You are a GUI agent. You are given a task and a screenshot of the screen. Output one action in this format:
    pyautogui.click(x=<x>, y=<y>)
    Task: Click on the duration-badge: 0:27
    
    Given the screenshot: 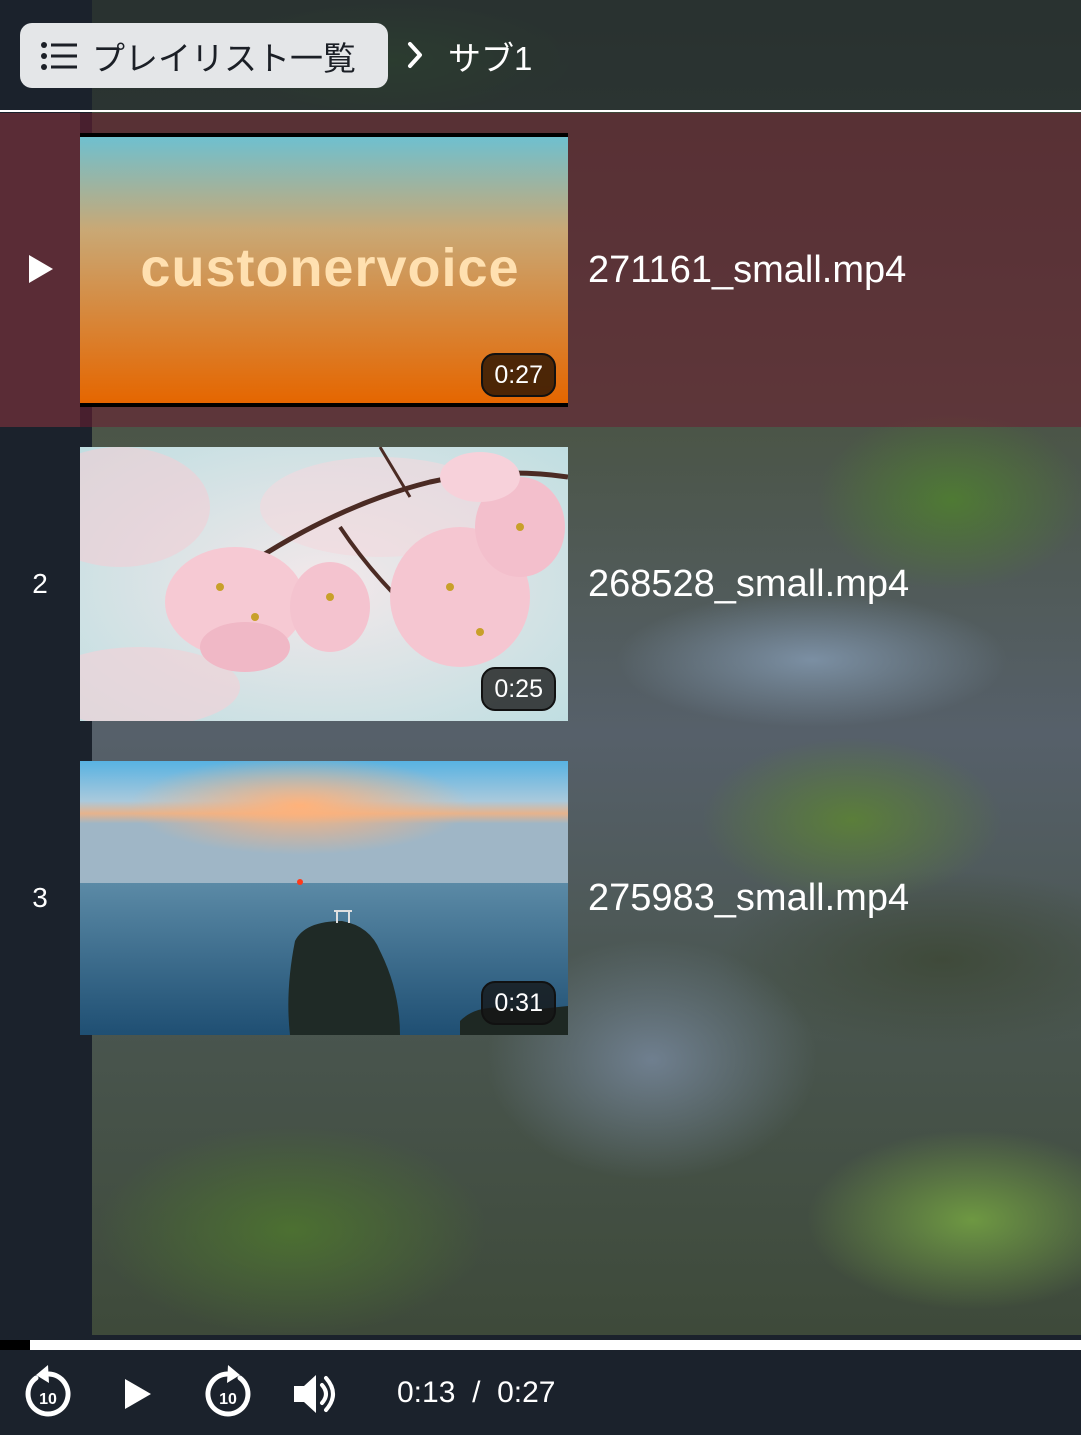 What is the action you would take?
    pyautogui.click(x=518, y=375)
    